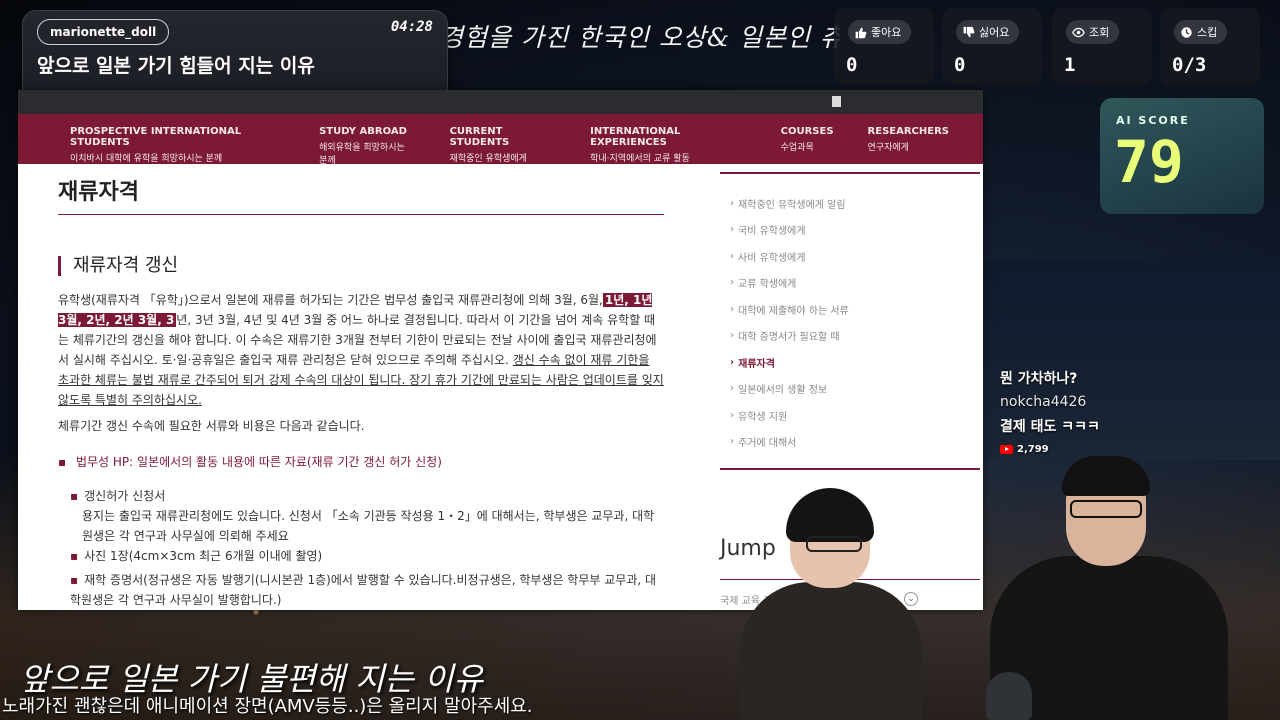  What do you see at coordinates (117, 496) in the screenshot?
I see `apply-form-bullet: 갱신허가 신청서` at bounding box center [117, 496].